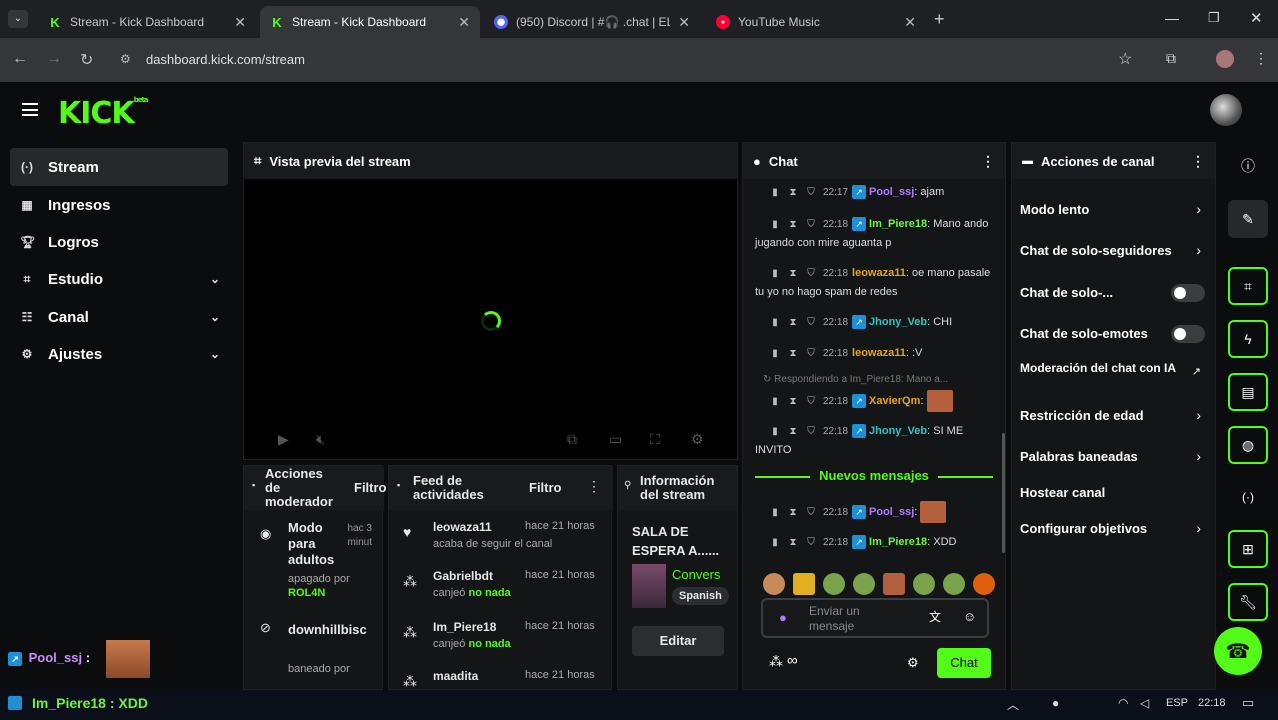  I want to click on sidebar-item-estudio: ⌗ Estudio ⌄, so click(119, 279).